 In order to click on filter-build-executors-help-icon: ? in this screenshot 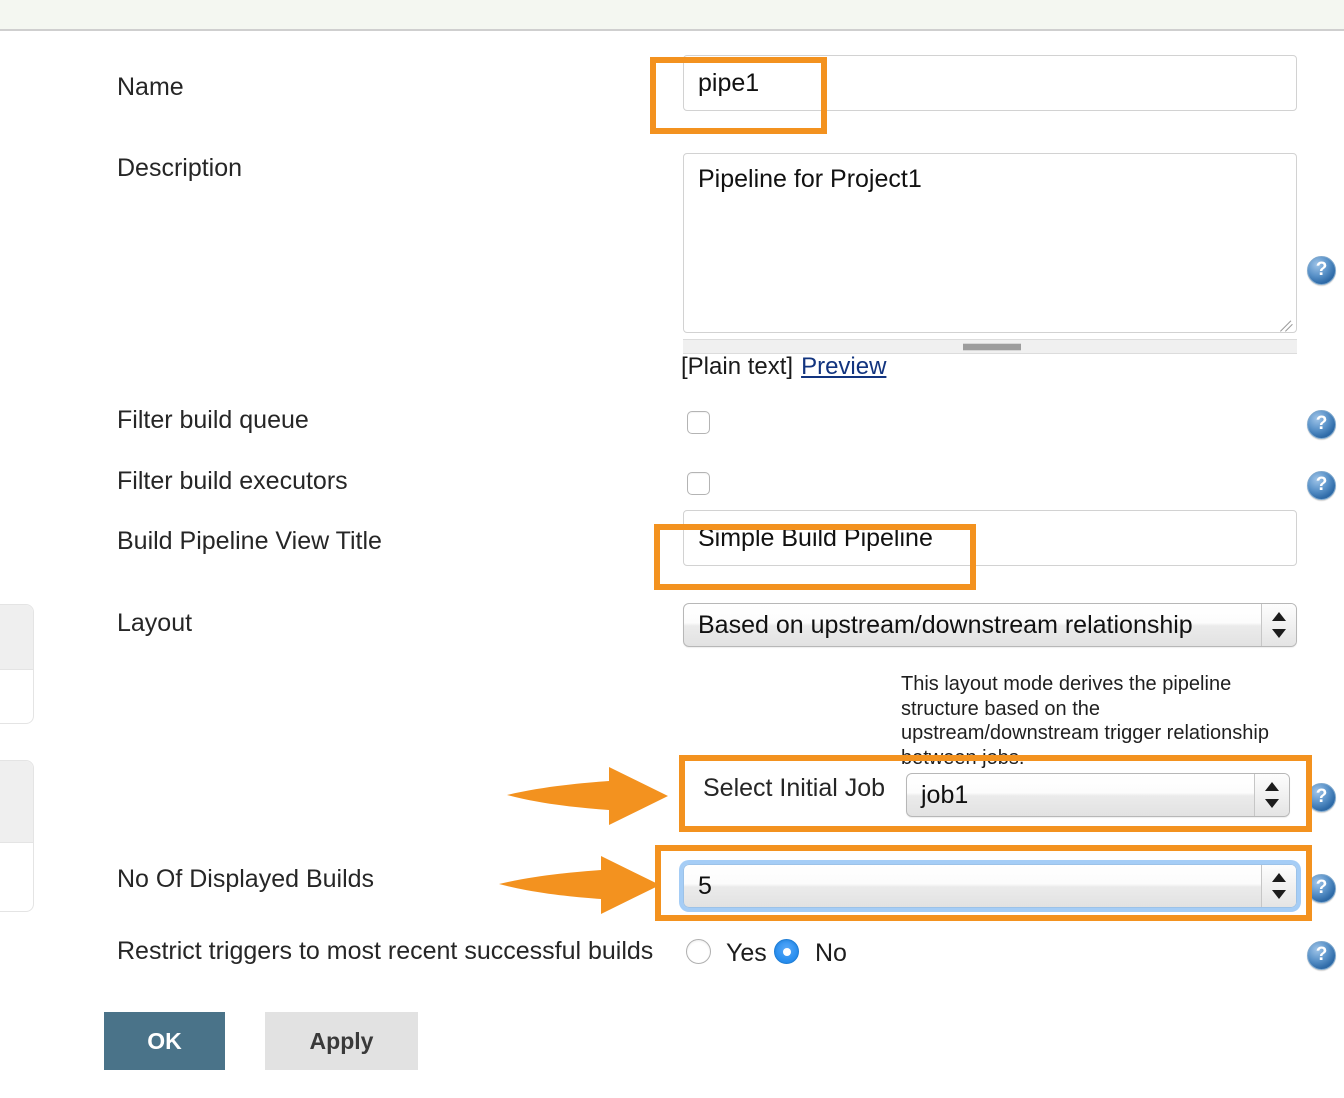, I will do `click(1321, 485)`.